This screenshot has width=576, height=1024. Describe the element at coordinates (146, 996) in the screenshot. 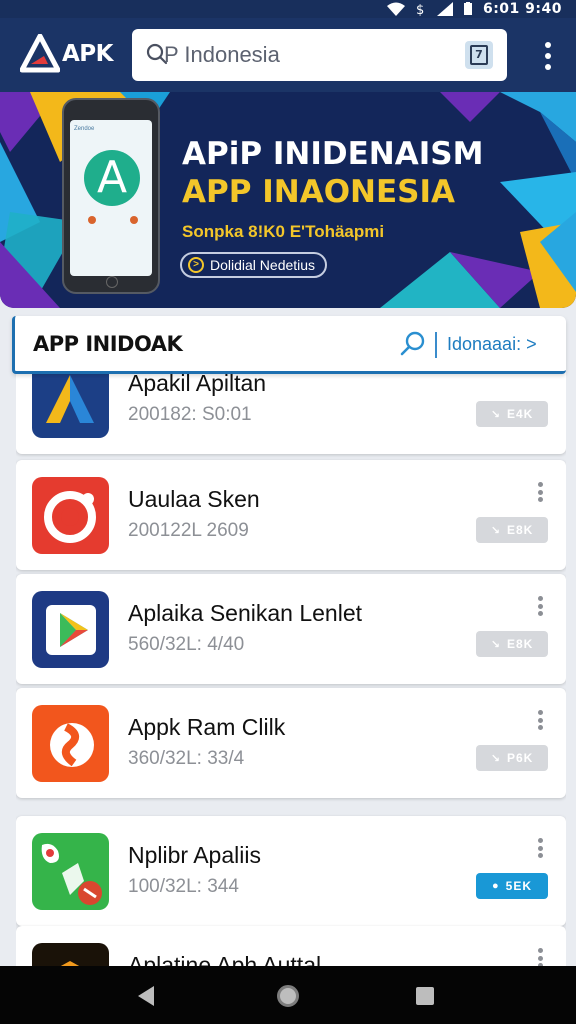

I see `back-icon` at that location.